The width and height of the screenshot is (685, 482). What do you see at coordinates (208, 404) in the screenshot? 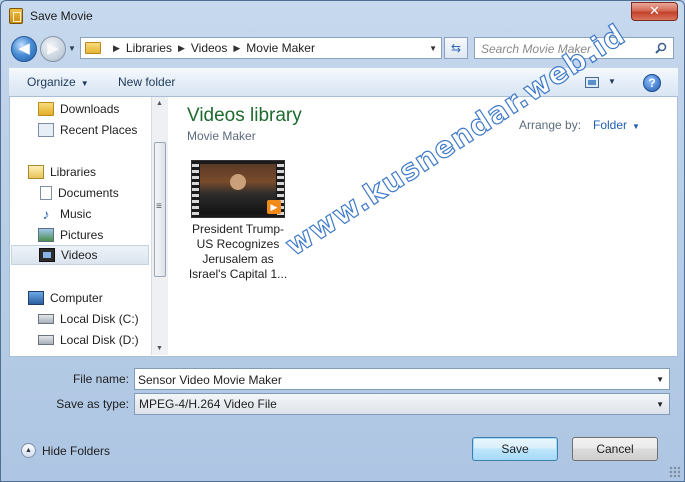
I see `save-type-value: MPEG-4/H.264 Video File` at bounding box center [208, 404].